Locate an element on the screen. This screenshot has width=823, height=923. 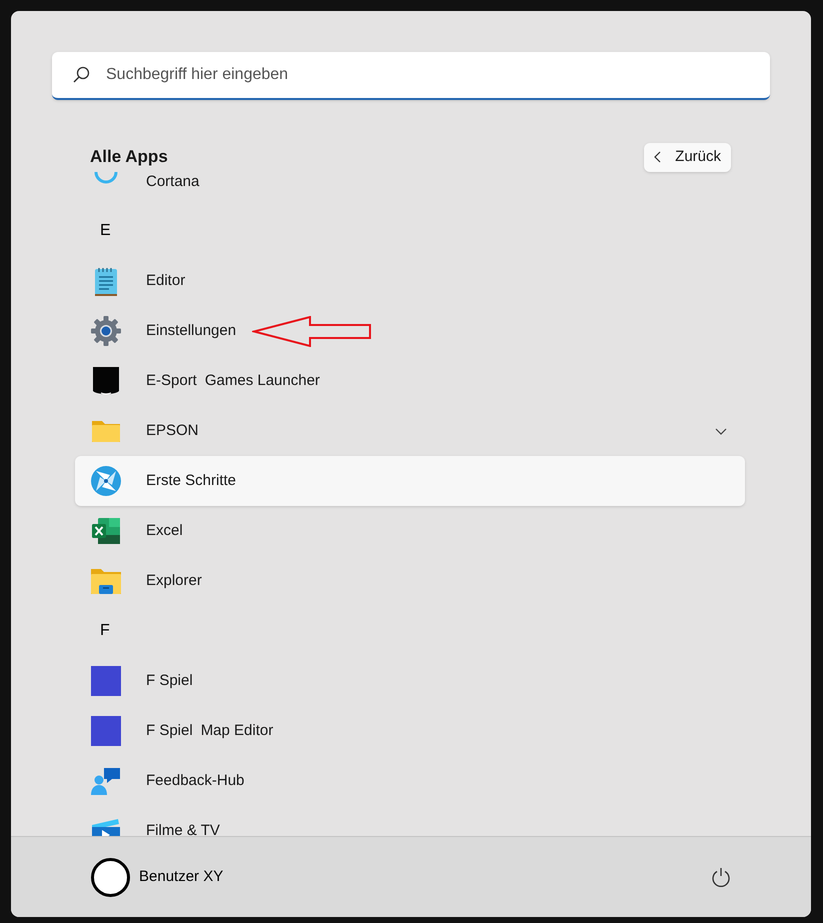
app-name: E-Sport is located at coordinates (171, 380).